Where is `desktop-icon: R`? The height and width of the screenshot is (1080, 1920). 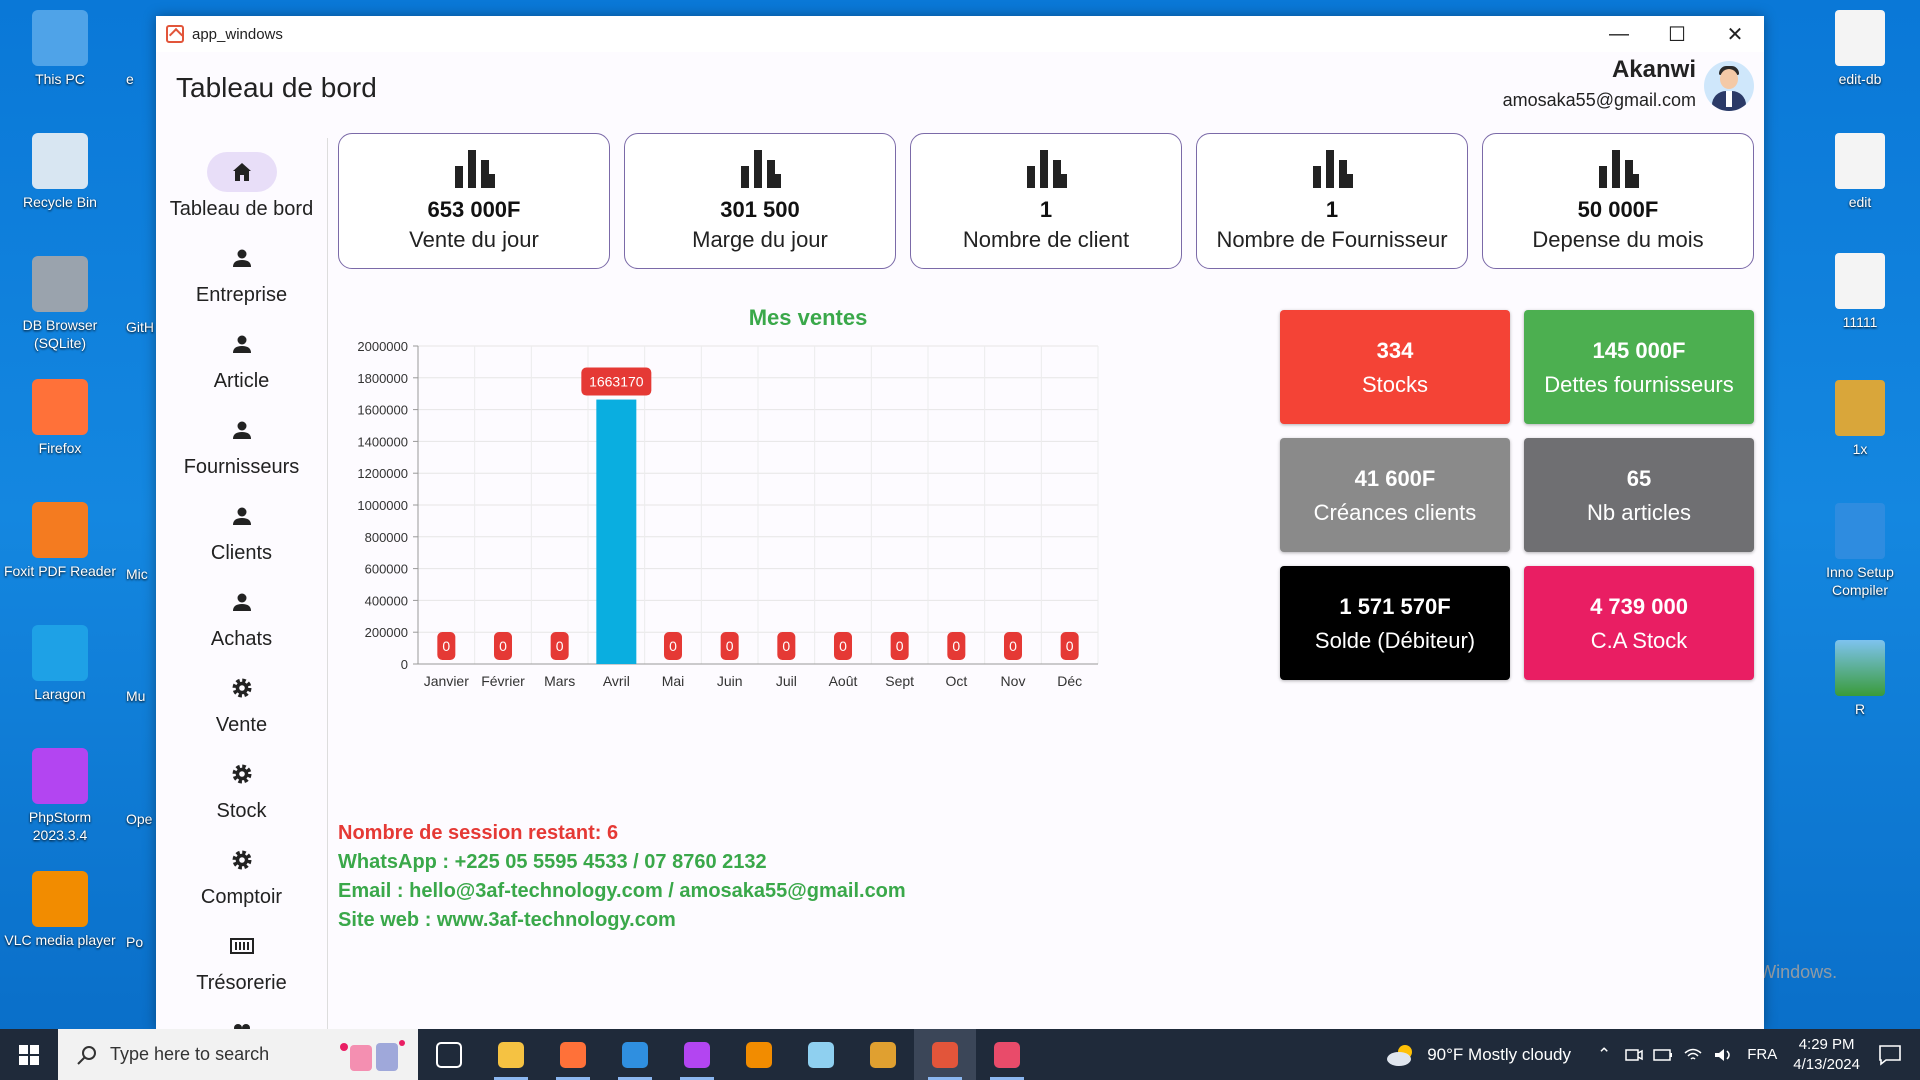
desktop-icon: R is located at coordinates (1860, 679).